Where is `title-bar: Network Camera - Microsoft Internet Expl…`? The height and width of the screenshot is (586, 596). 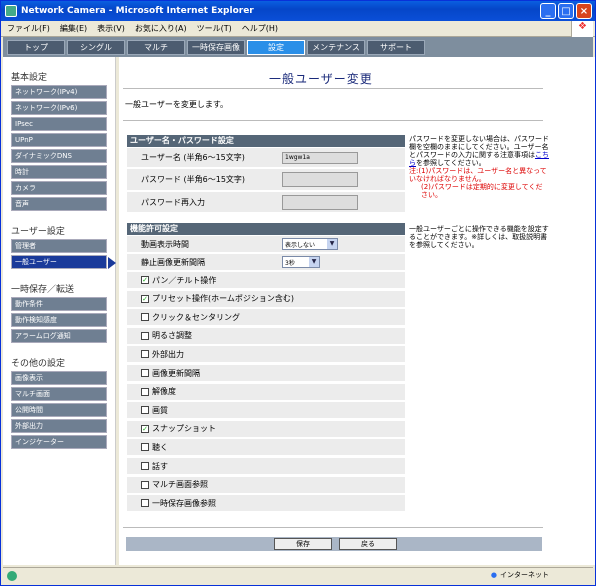
title-bar: Network Camera - Microsoft Internet Expl… is located at coordinates (298, 11).